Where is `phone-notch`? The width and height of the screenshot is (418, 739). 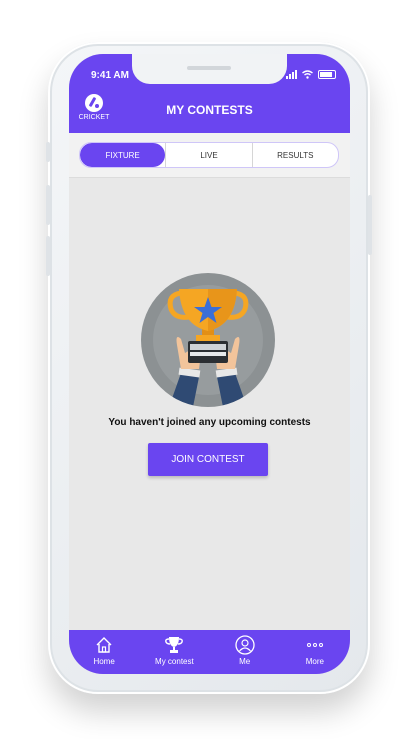 phone-notch is located at coordinates (209, 69).